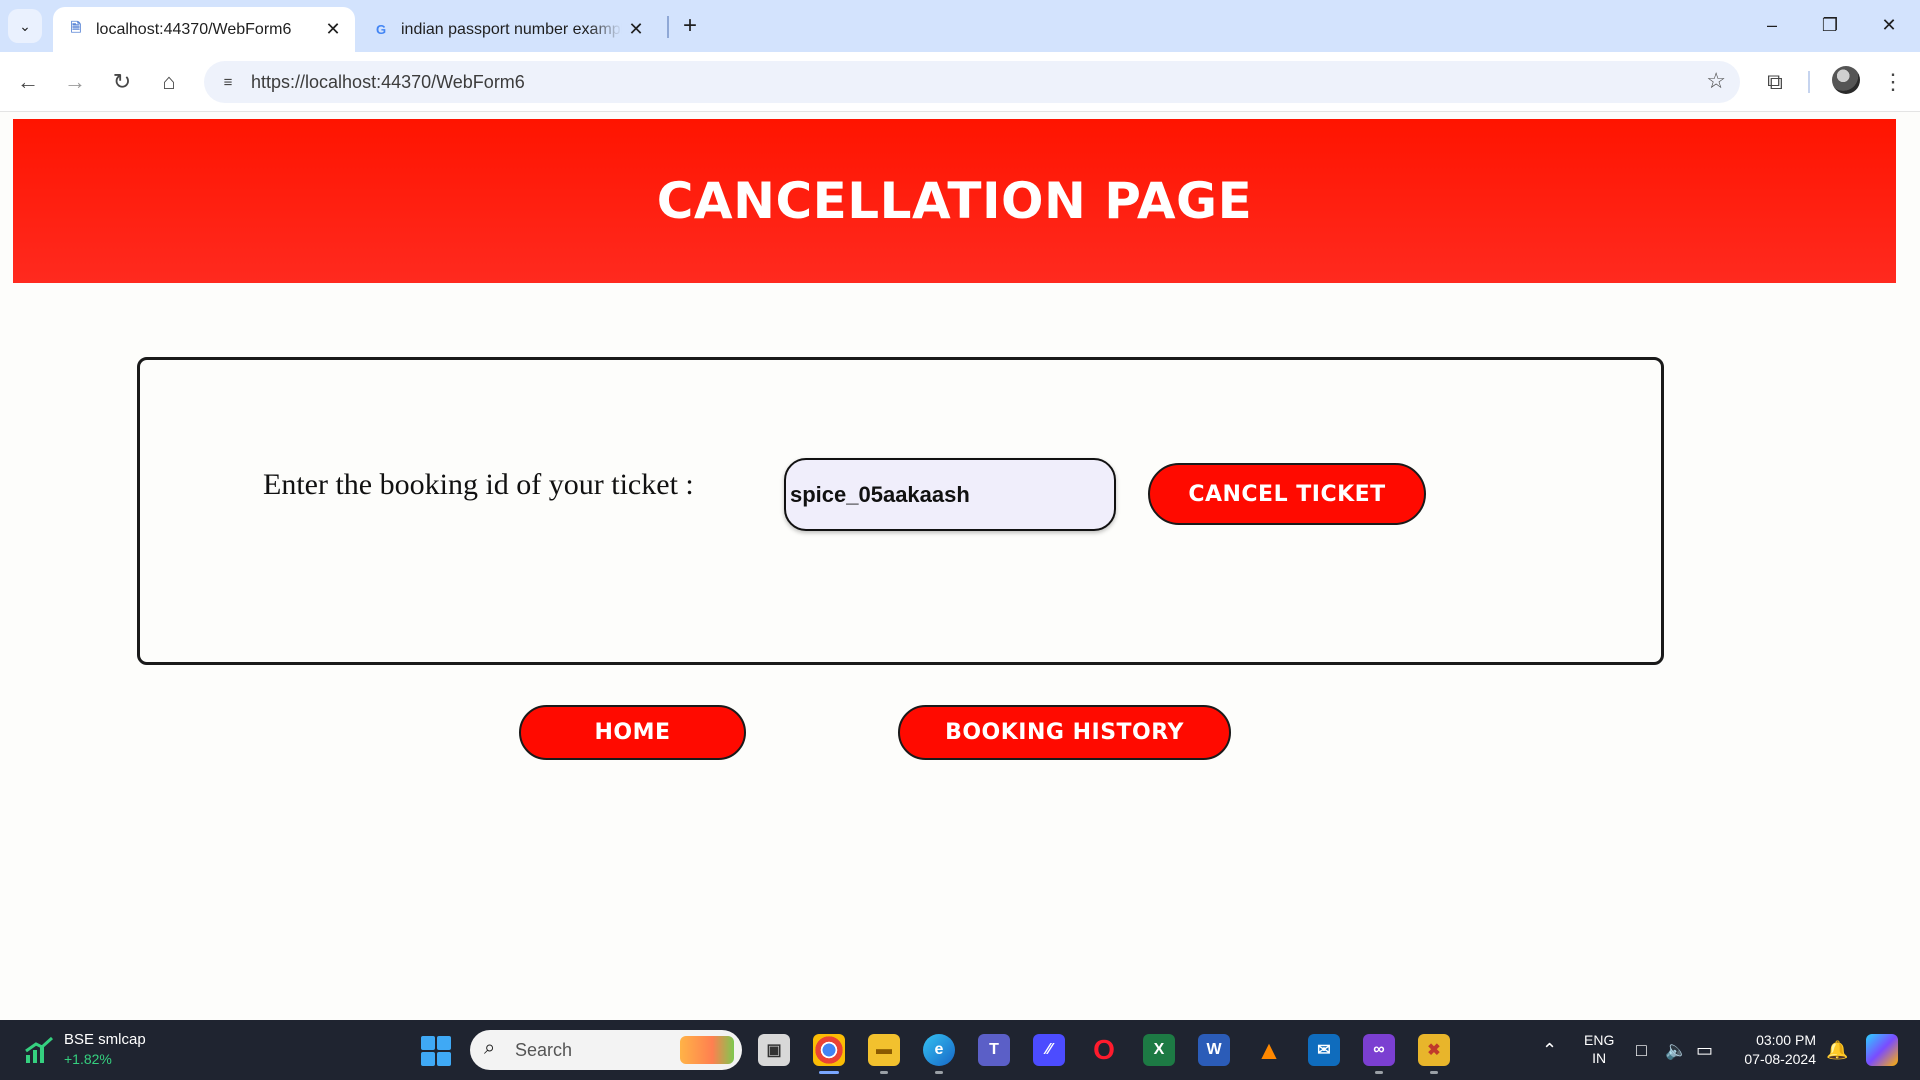 This screenshot has height=1080, width=1920. What do you see at coordinates (1324, 1050) in the screenshot?
I see `mail-icon: ✉` at bounding box center [1324, 1050].